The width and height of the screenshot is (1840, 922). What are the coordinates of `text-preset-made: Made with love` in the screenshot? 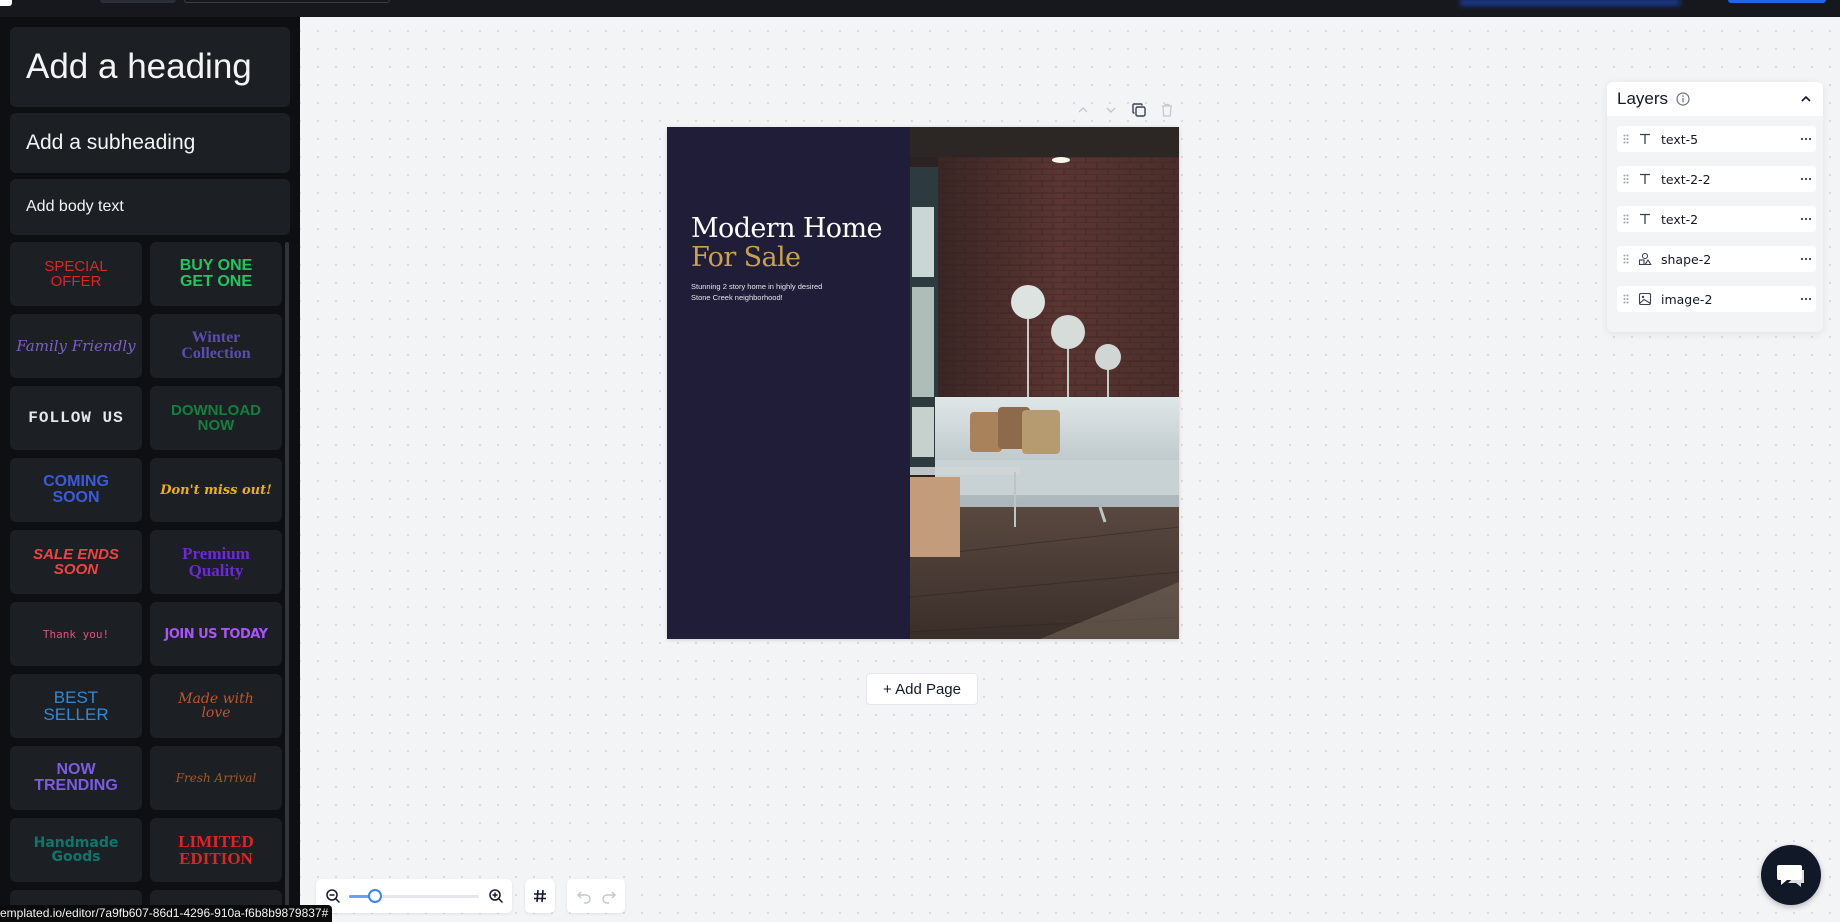 It's located at (216, 706).